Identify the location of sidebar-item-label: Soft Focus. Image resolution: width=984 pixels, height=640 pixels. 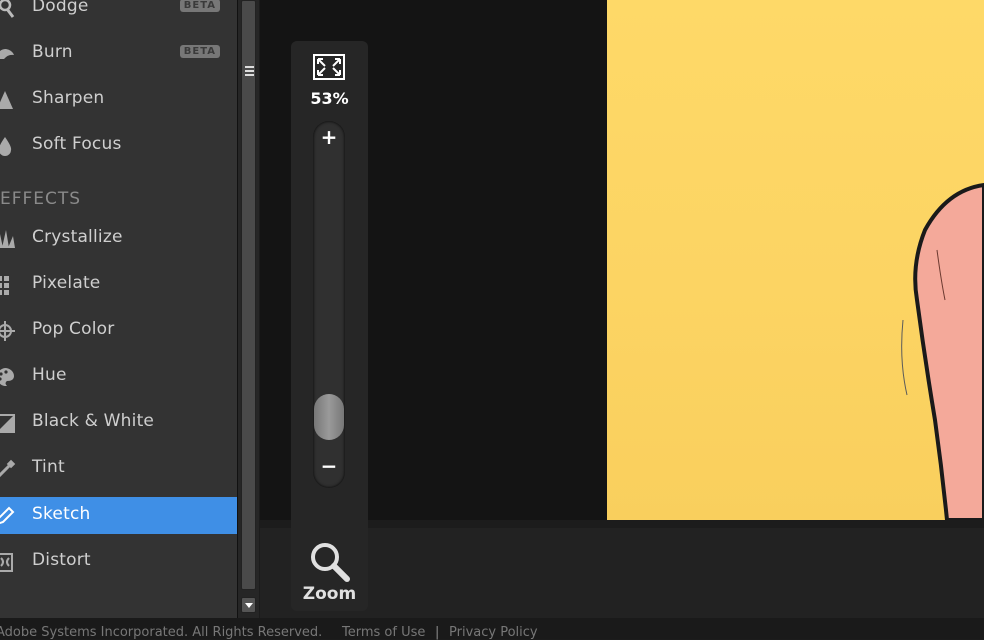
(77, 144).